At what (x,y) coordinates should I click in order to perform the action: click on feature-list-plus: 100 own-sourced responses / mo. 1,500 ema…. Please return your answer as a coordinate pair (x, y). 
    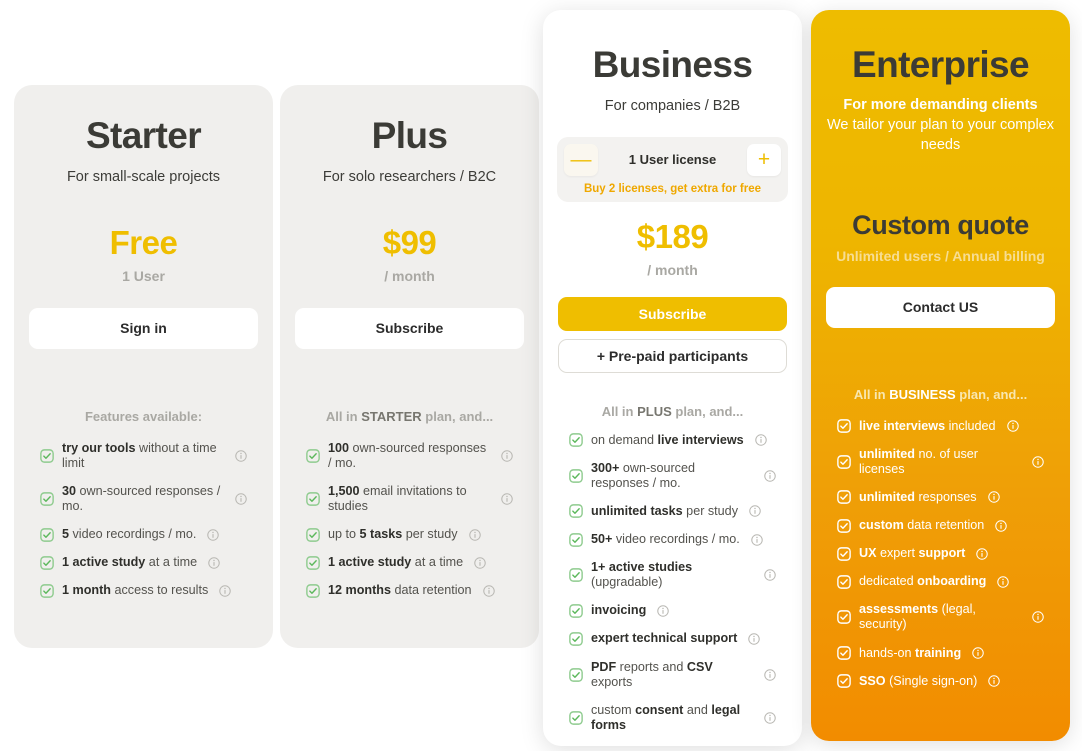
    Looking at the image, I should click on (409, 526).